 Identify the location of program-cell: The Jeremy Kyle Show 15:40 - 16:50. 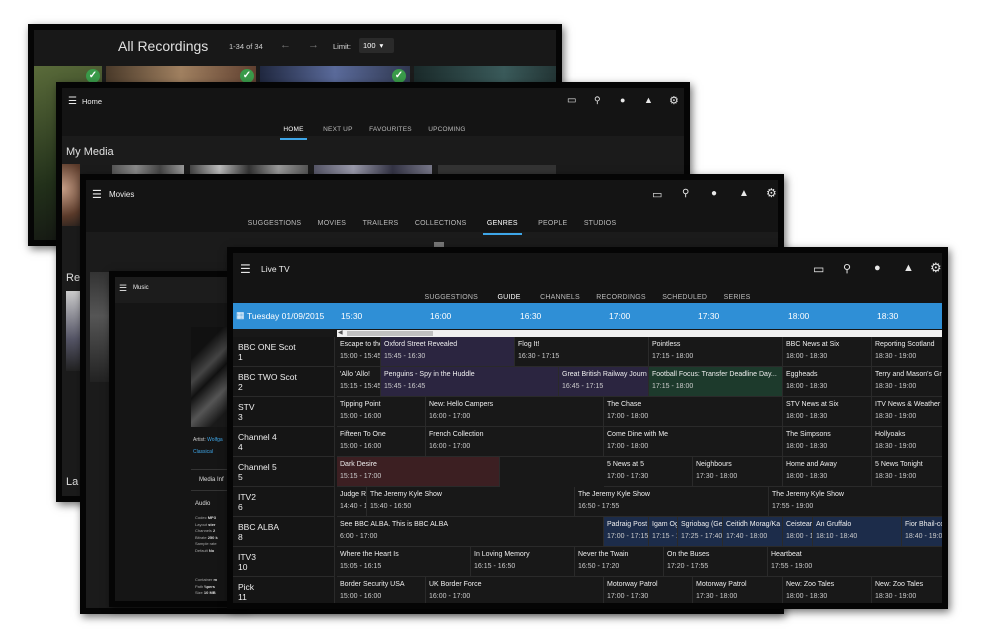
(471, 502).